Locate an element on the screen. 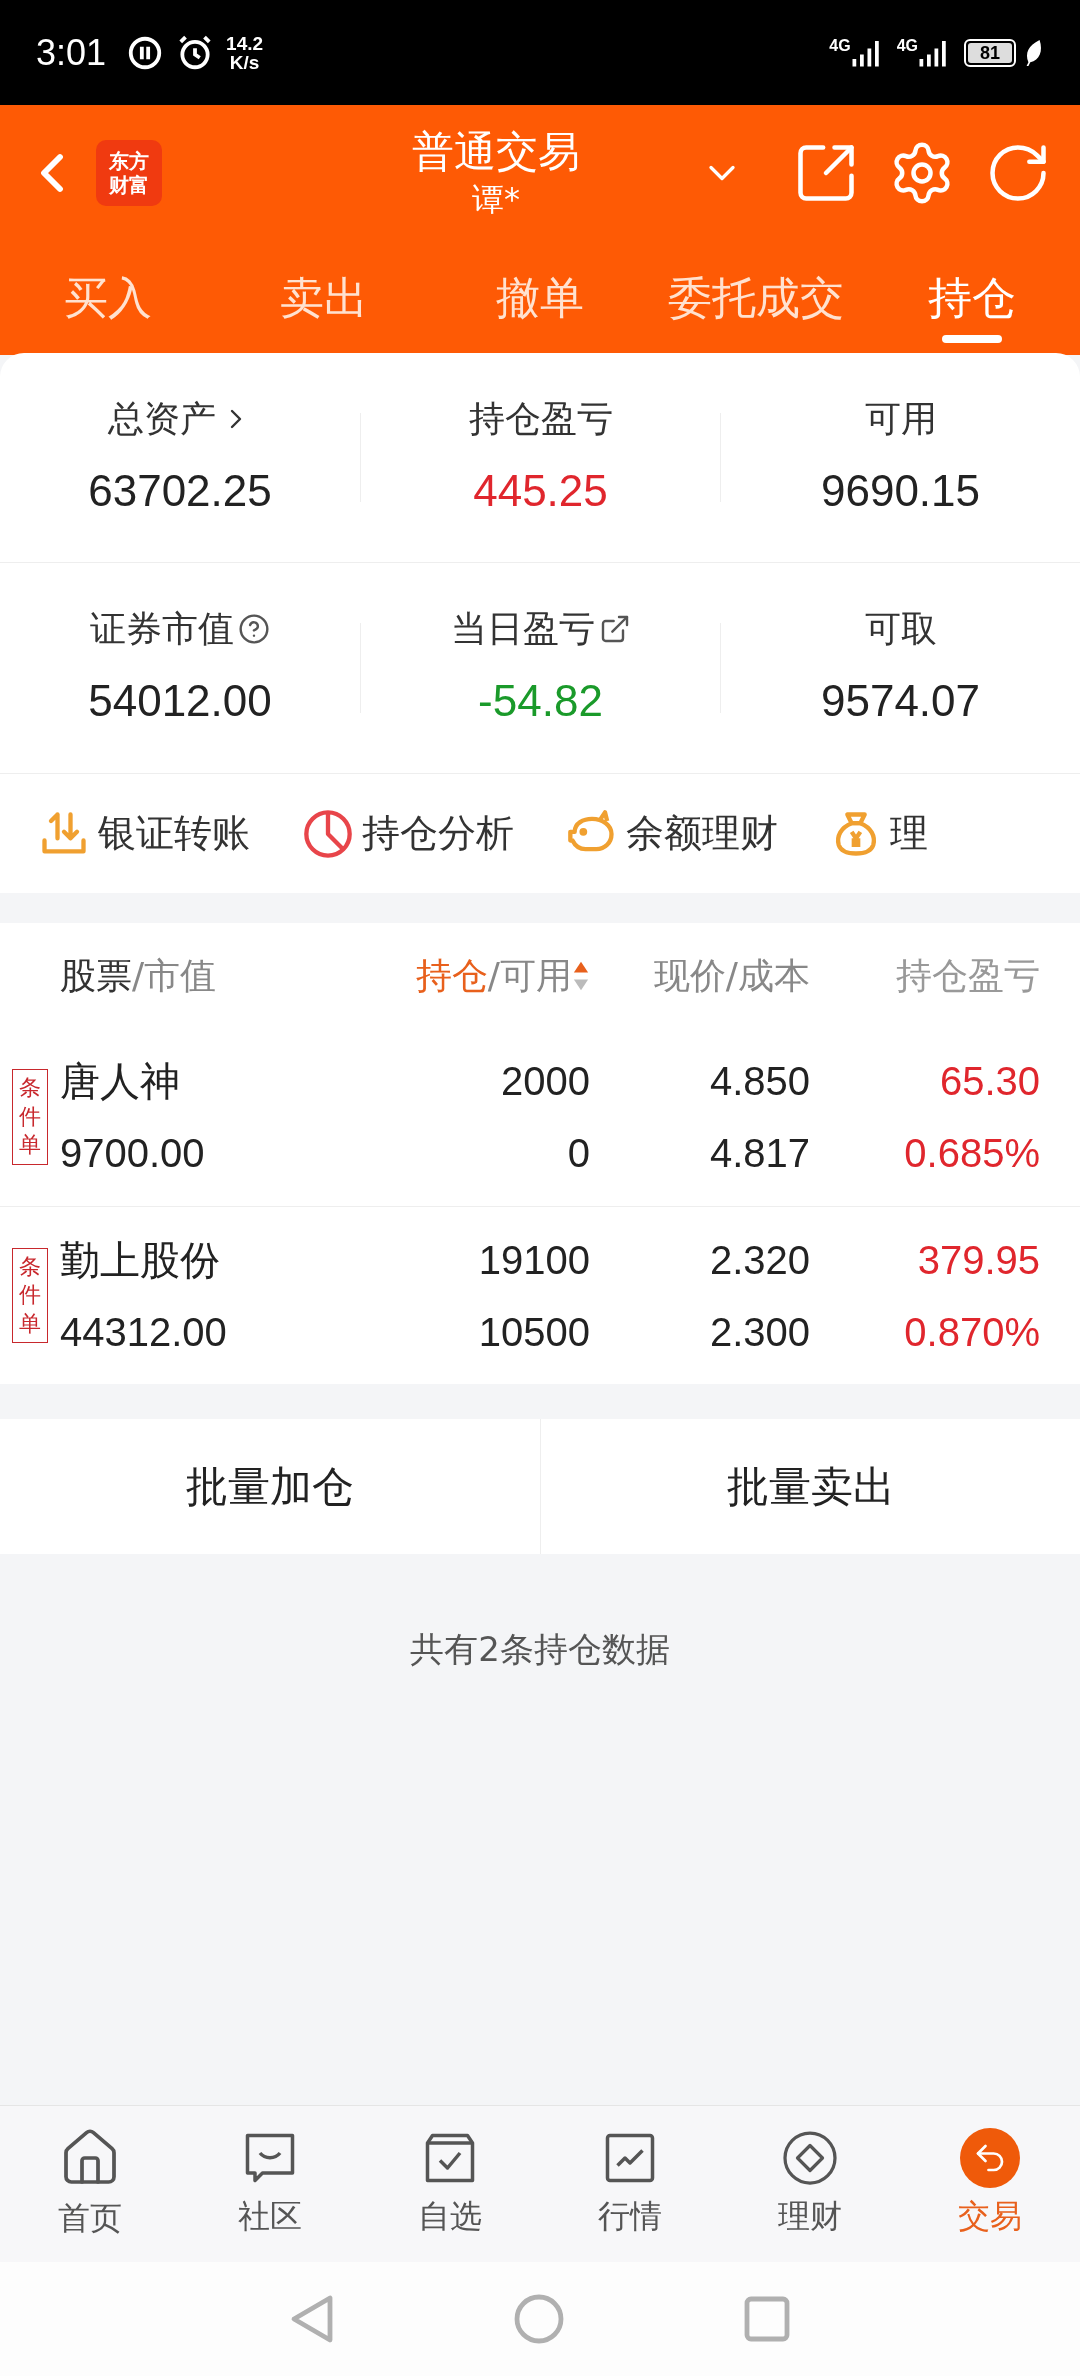  holding-quantity: 2000 is located at coordinates (545, 1081).